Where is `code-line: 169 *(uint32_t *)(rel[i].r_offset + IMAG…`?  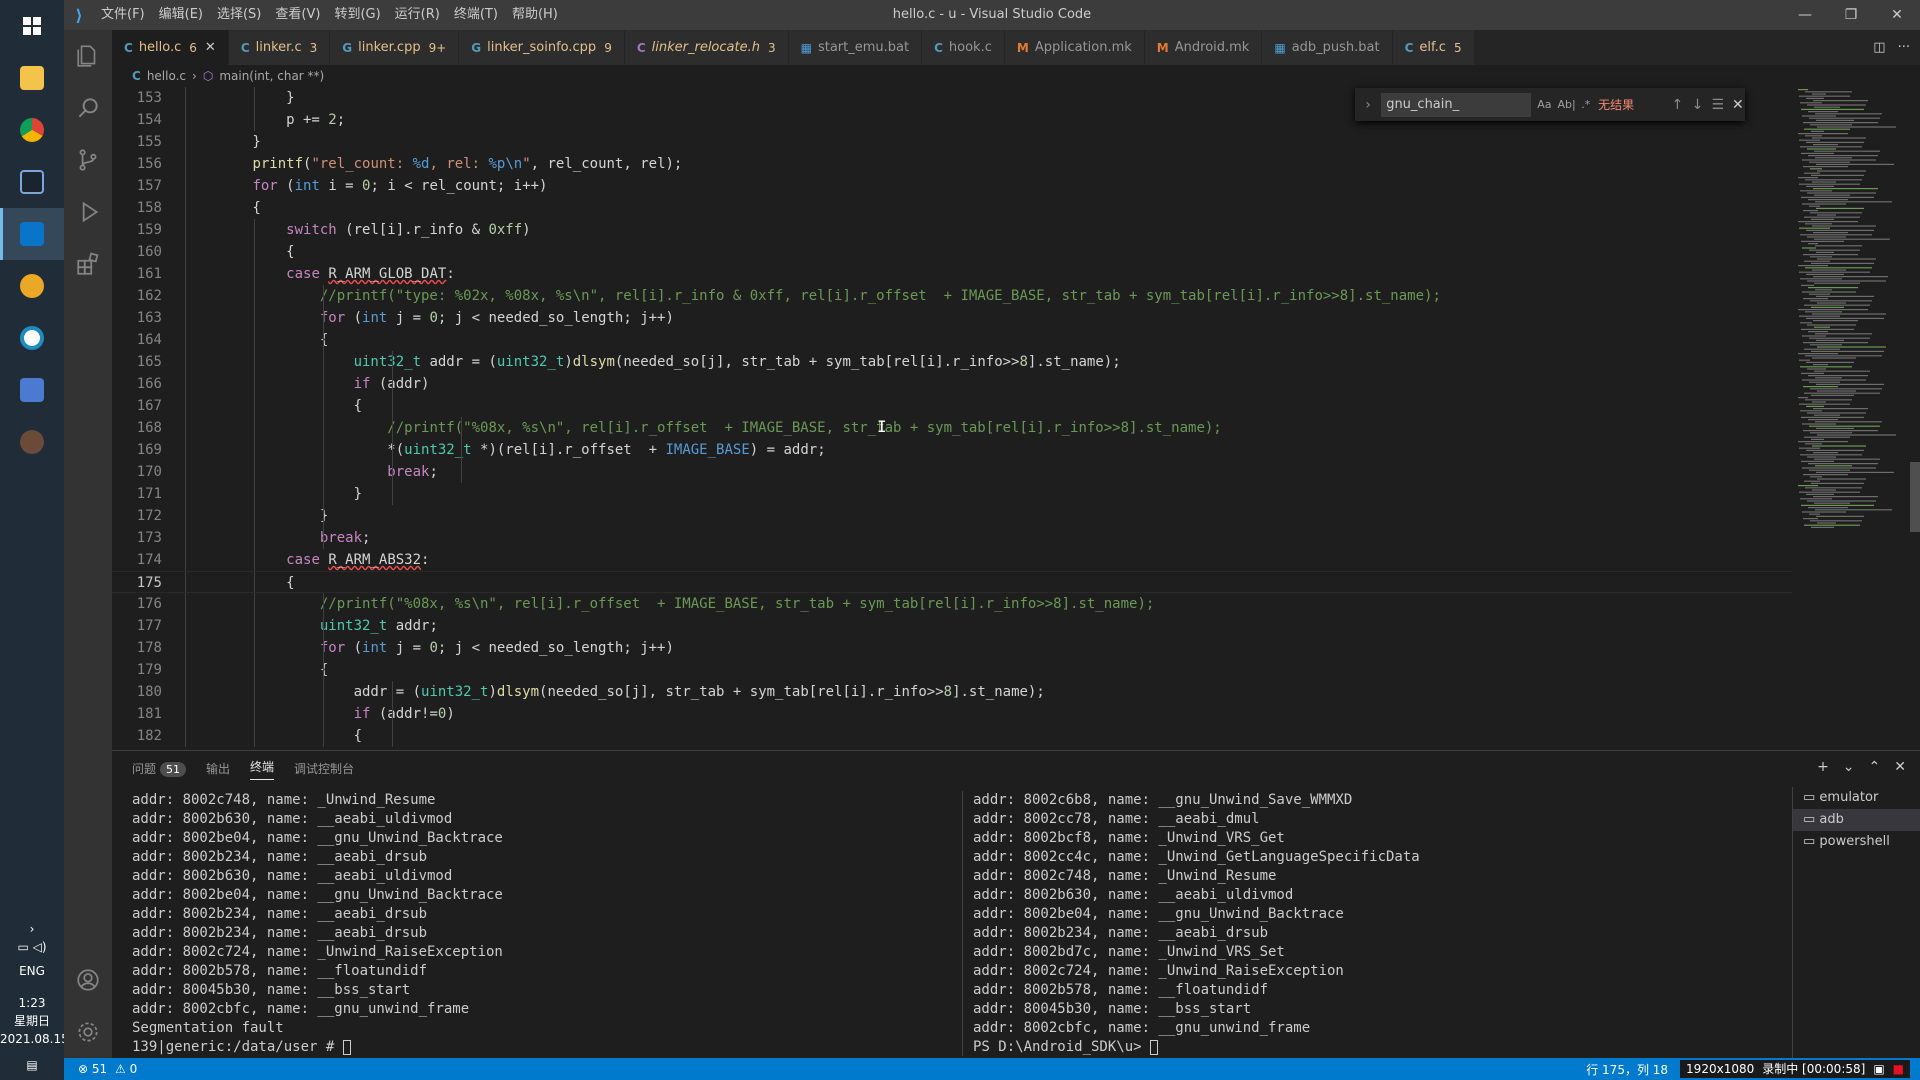 code-line: 169 *(uint32_t *)(rel[i].r_offset + IMAG… is located at coordinates (952, 450).